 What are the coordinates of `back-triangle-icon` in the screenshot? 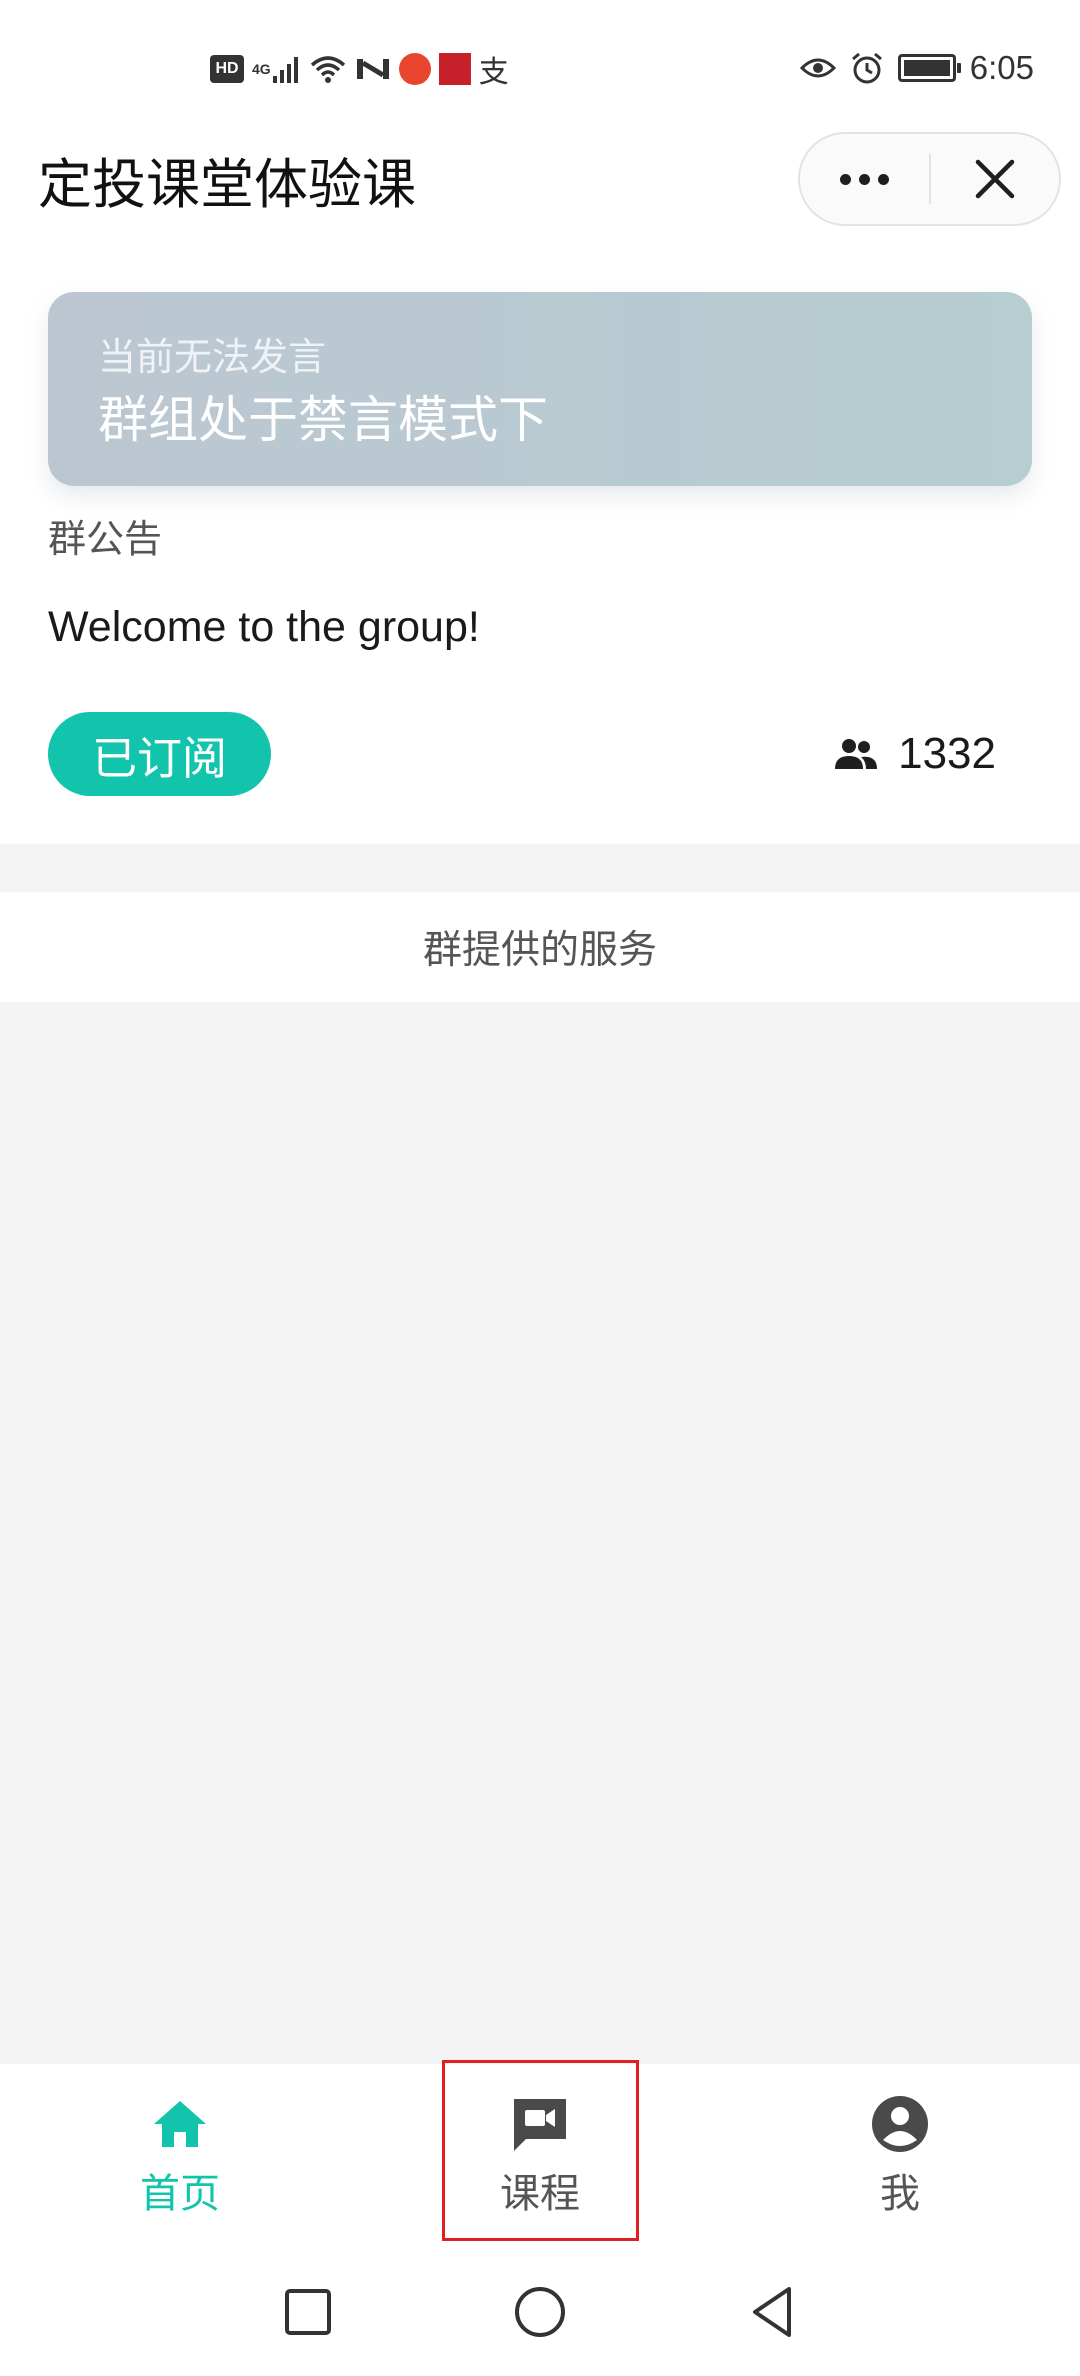 It's located at (772, 2312).